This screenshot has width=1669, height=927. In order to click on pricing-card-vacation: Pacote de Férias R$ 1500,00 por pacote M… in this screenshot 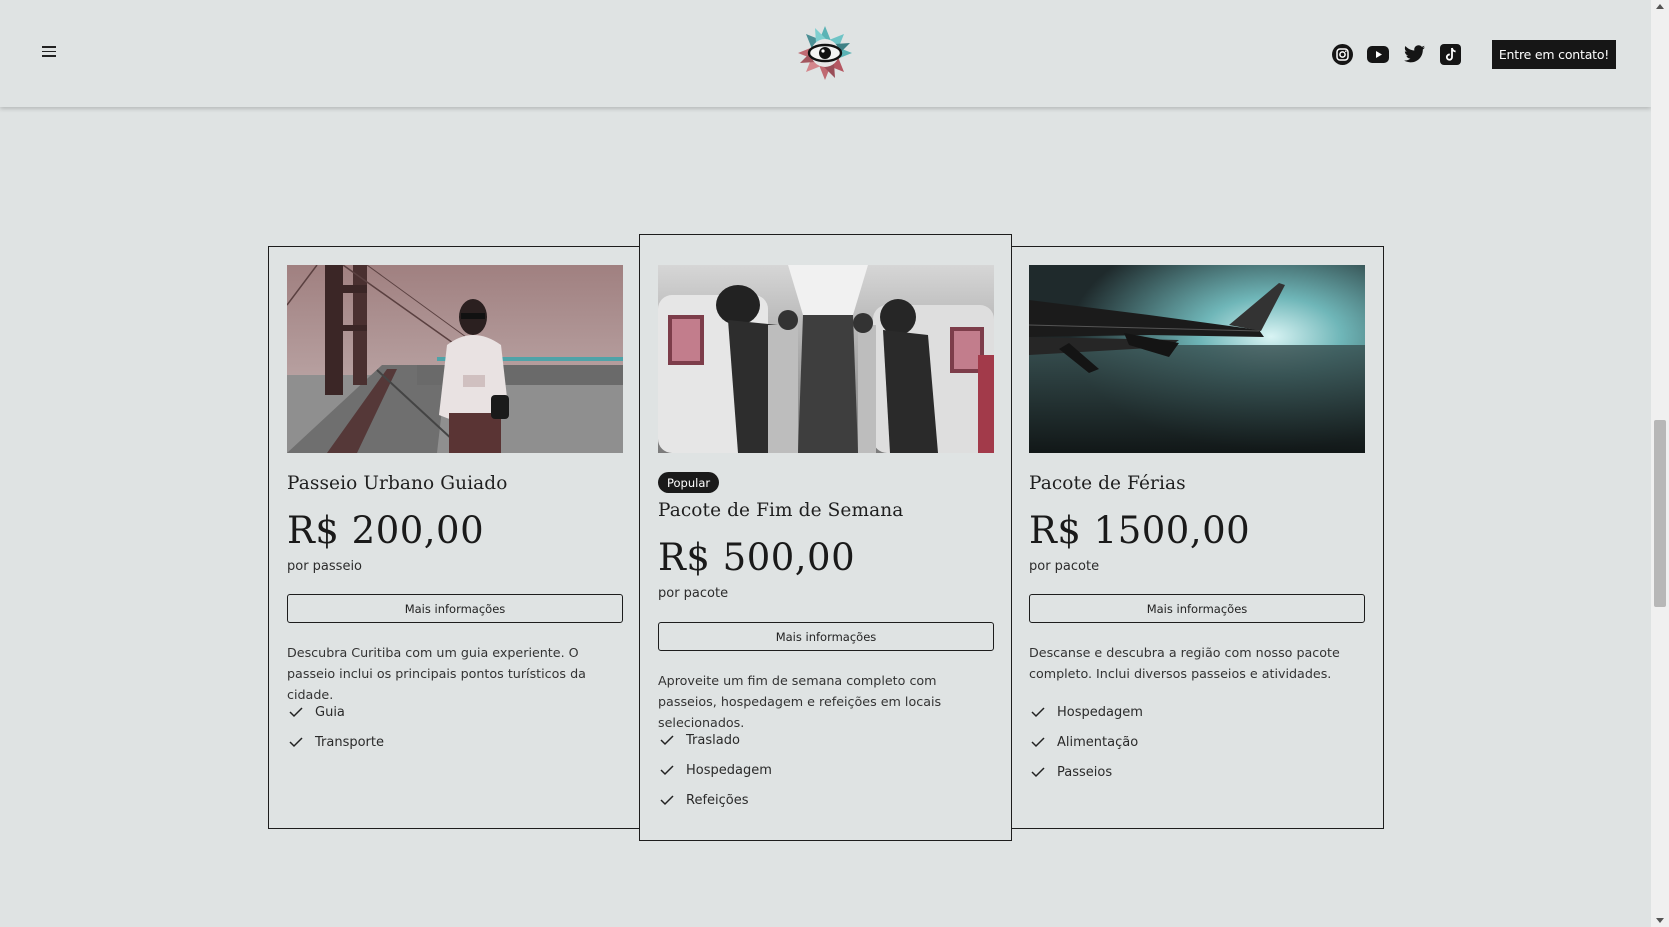, I will do `click(1197, 537)`.